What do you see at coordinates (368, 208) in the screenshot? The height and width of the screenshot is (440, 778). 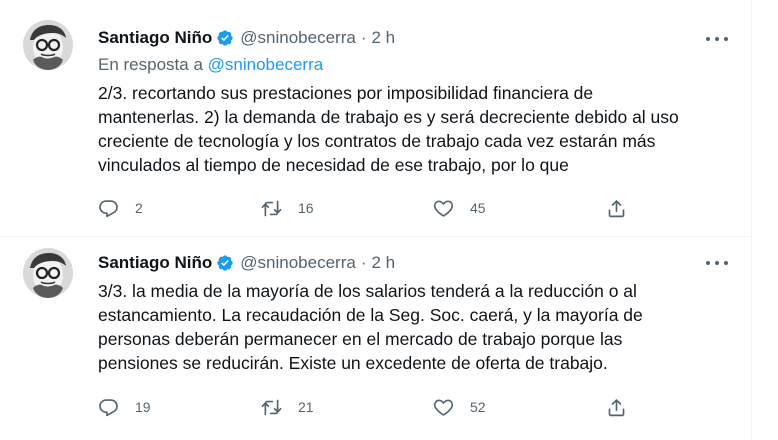 I see `tweet-actions: 2 16 45` at bounding box center [368, 208].